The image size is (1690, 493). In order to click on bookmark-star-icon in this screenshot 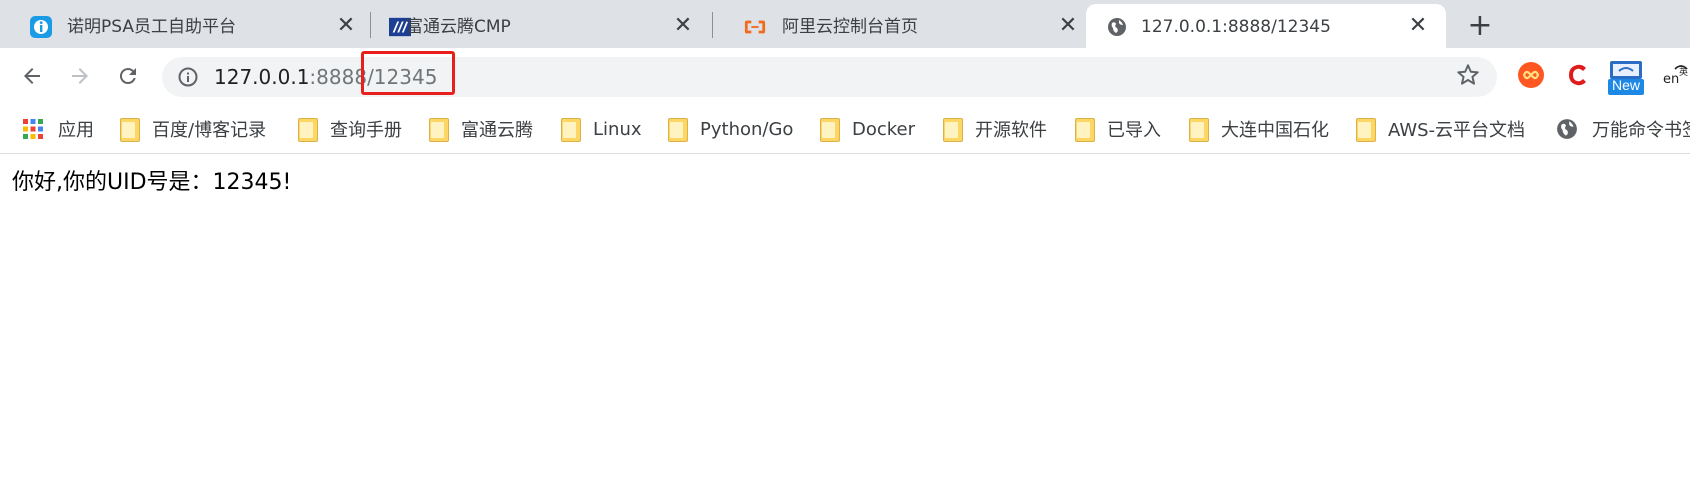, I will do `click(1468, 75)`.